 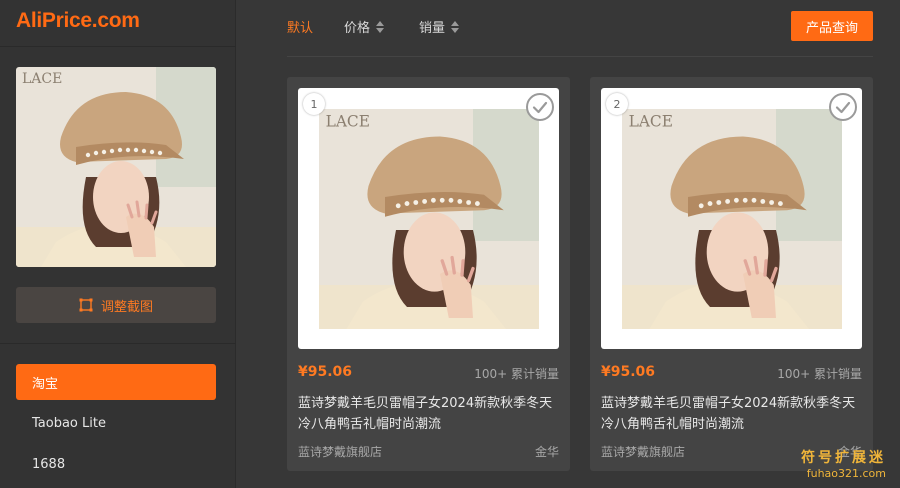 What do you see at coordinates (546, 452) in the screenshot?
I see `shop-location: 金华` at bounding box center [546, 452].